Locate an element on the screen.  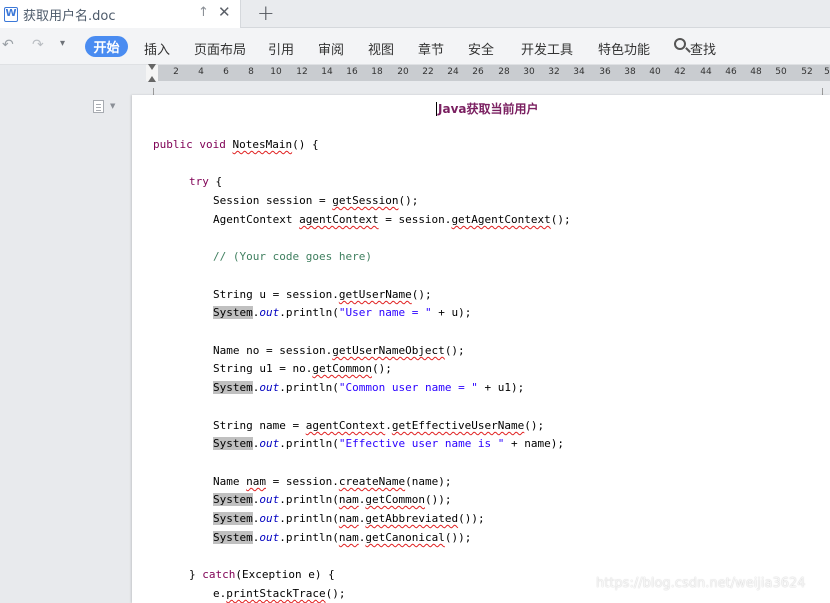
ruler-number: 22 is located at coordinates (428, 72).